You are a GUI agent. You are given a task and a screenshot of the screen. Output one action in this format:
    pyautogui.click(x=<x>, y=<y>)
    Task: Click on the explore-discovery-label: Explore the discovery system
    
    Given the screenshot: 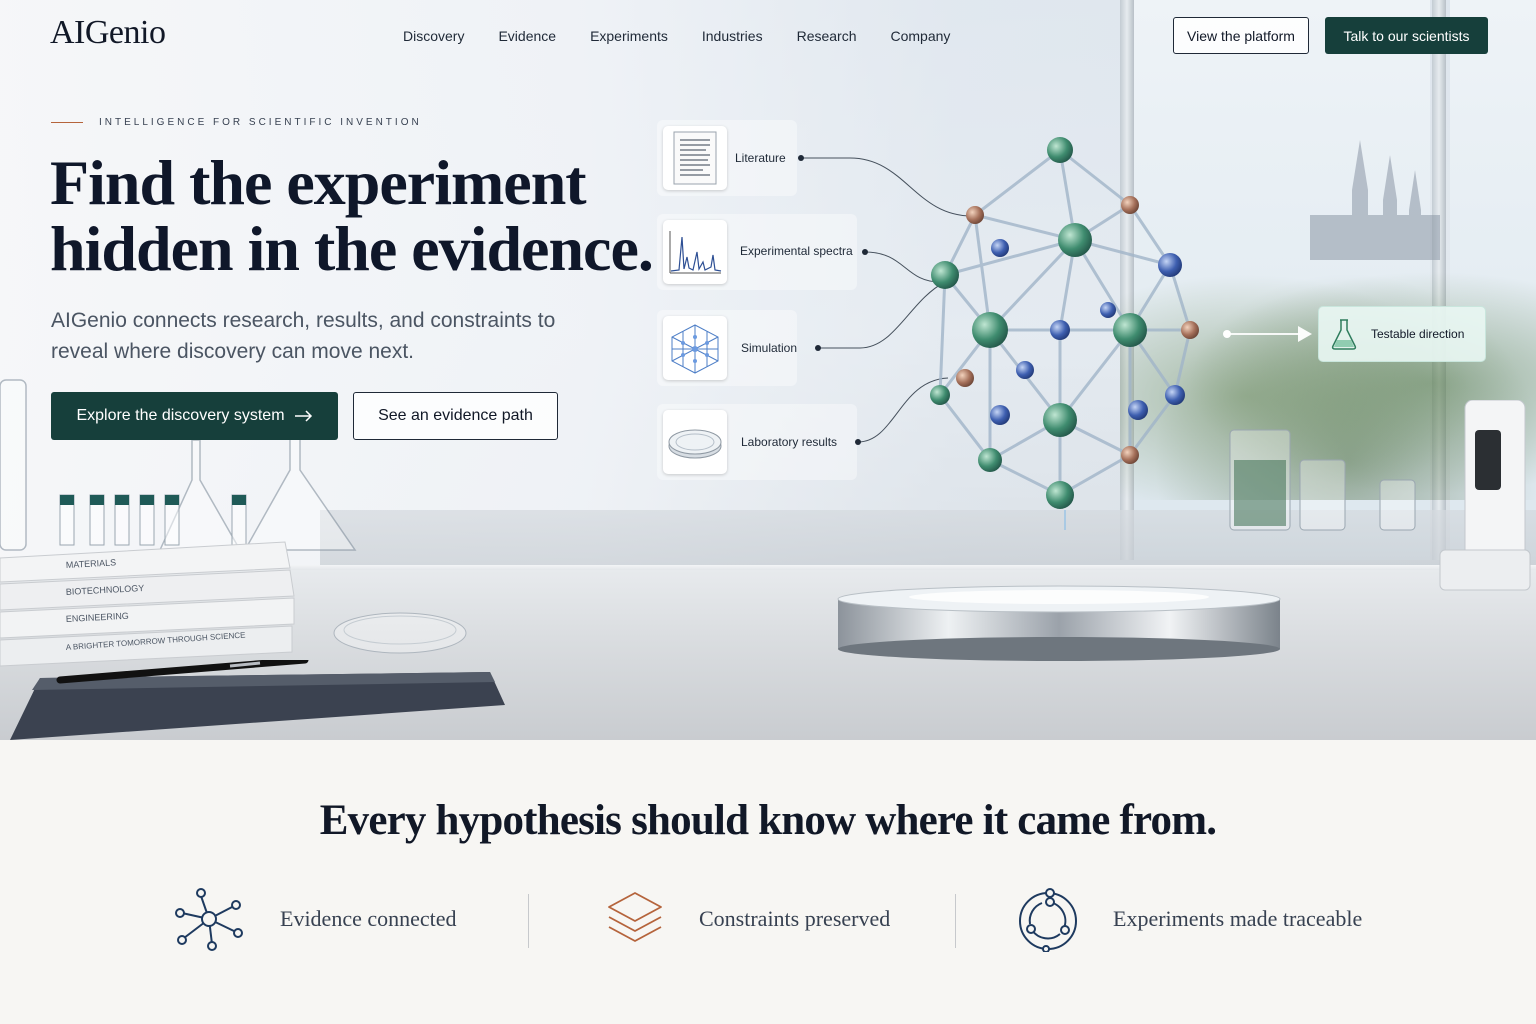 What is the action you would take?
    pyautogui.click(x=180, y=415)
    